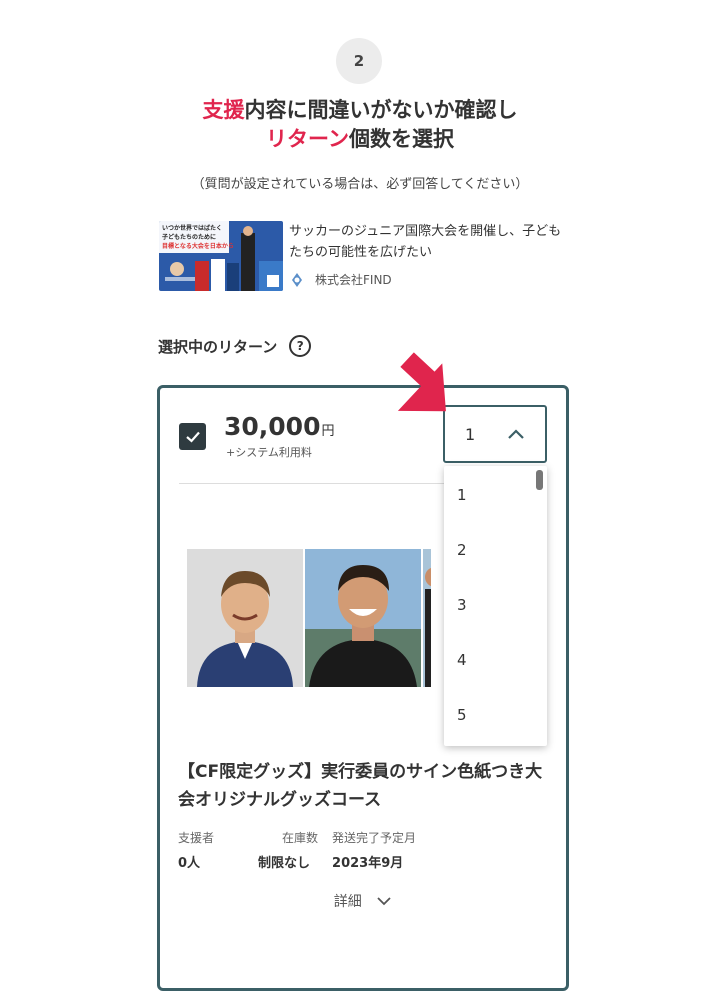  I want to click on details-label: 詳細, so click(347, 902).